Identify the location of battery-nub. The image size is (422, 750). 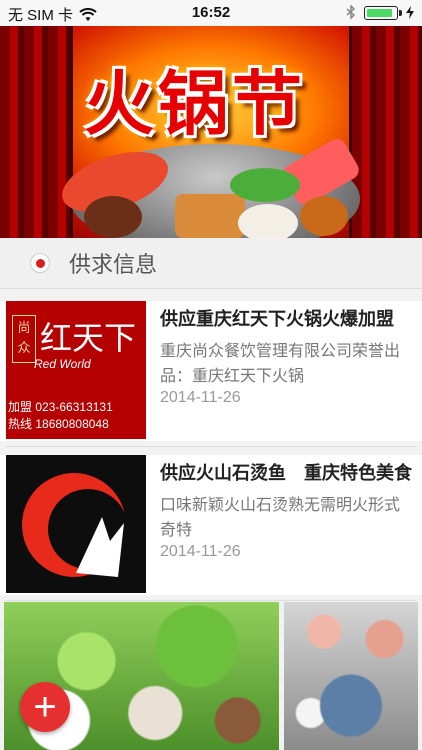
(400, 12).